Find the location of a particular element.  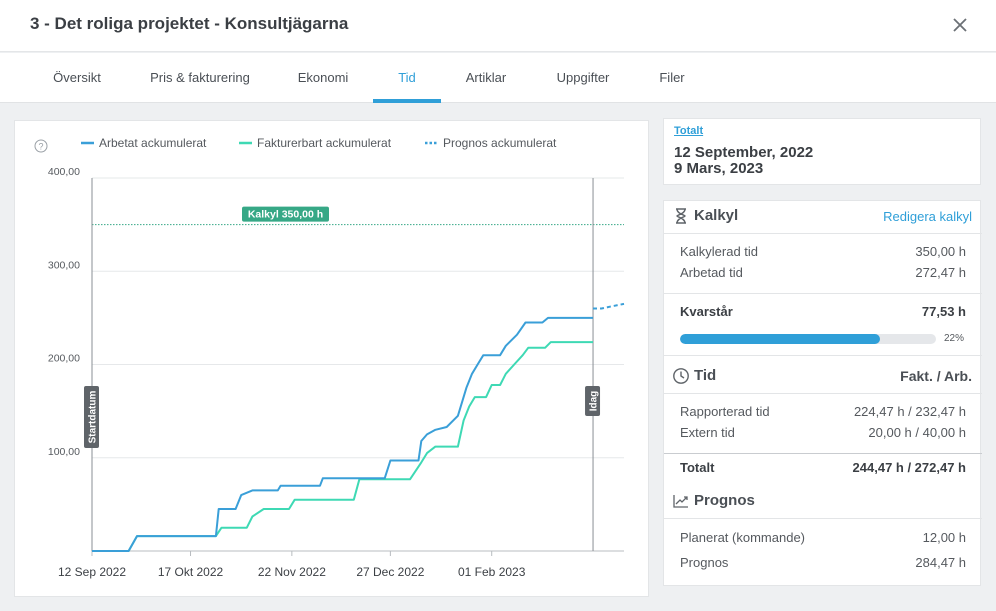

edit-kalkyl-link: Redigera kalkyl is located at coordinates (927, 216).